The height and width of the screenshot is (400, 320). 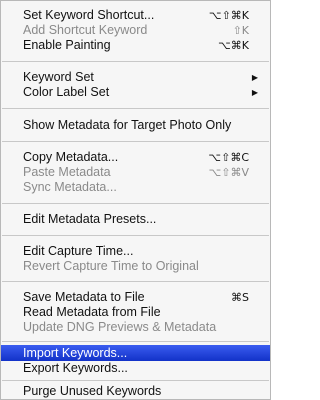 What do you see at coordinates (58, 77) in the screenshot?
I see `menu-item-label: Keyword Set` at bounding box center [58, 77].